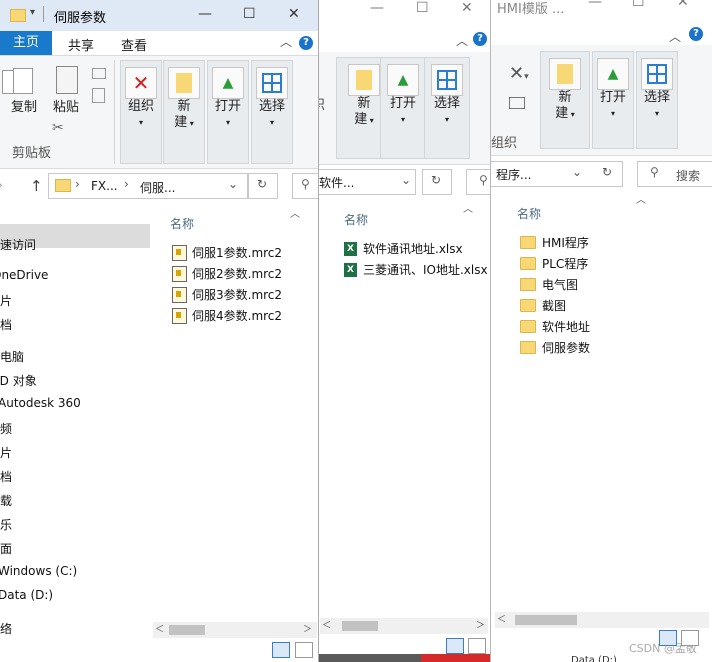  Describe the element at coordinates (40, 403) in the screenshot. I see `nav-item: Autodesk 360` at that location.